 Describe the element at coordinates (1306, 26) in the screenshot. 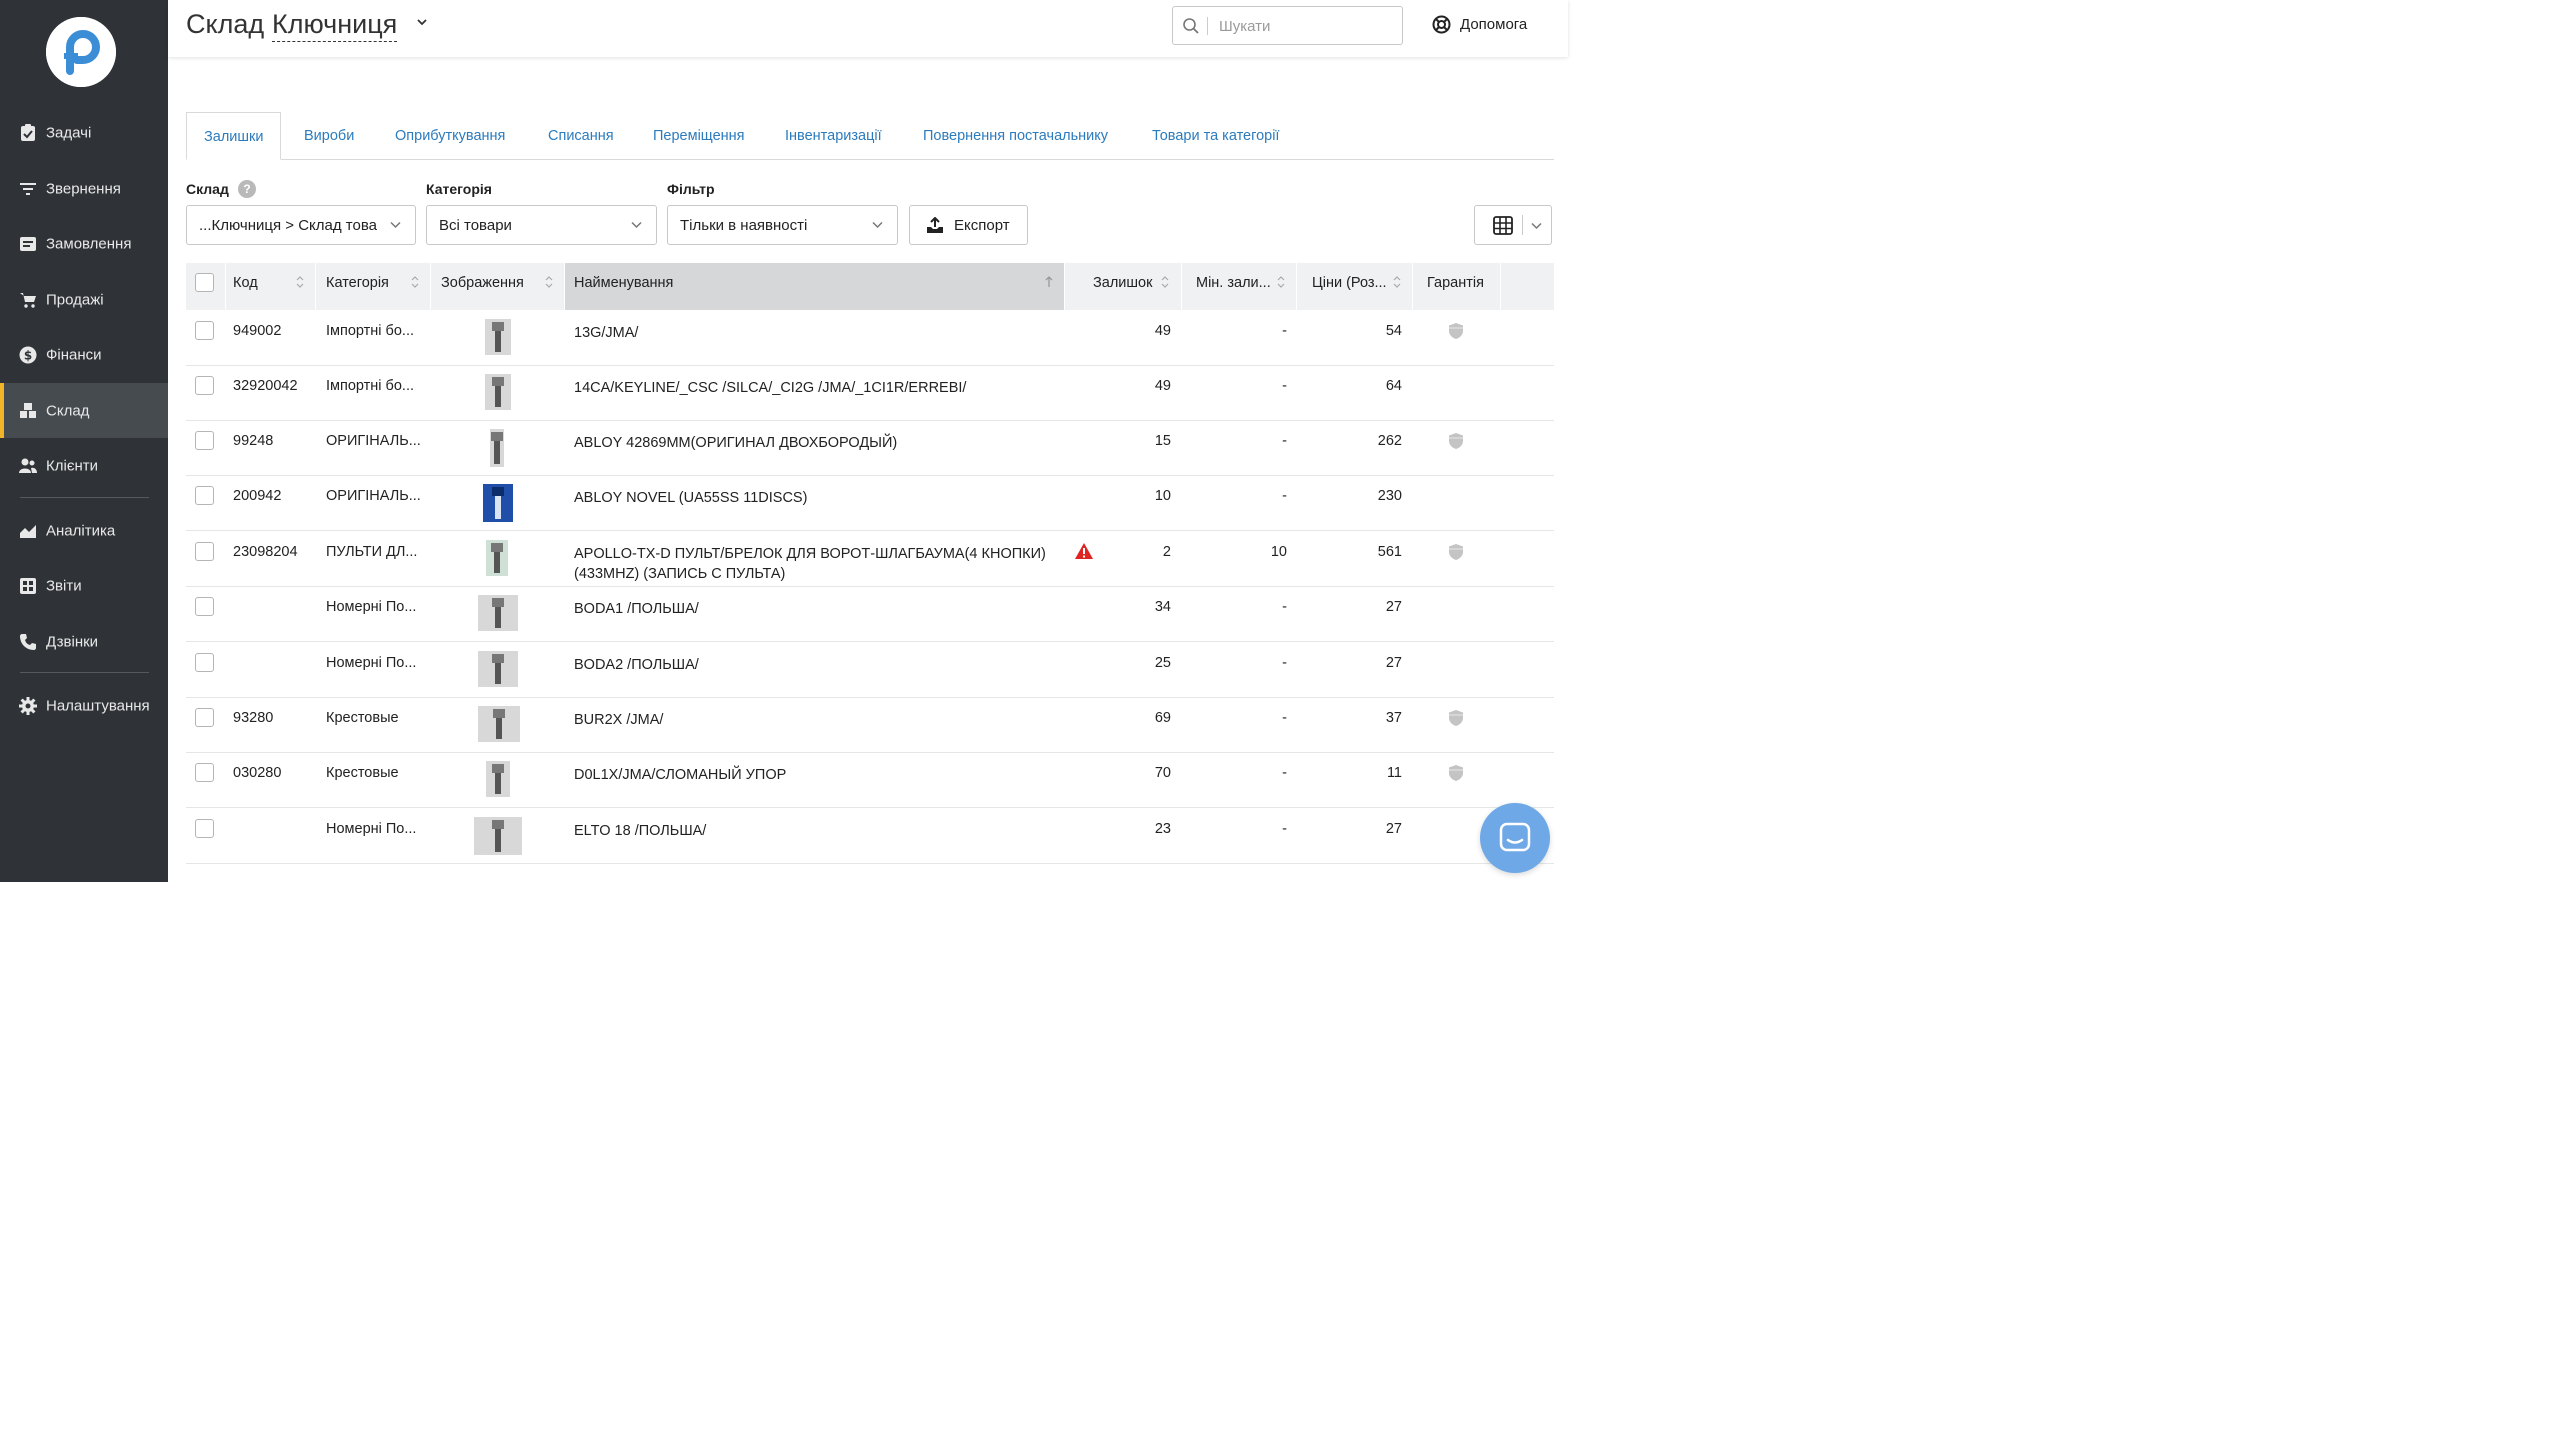

I see `search-input` at that location.